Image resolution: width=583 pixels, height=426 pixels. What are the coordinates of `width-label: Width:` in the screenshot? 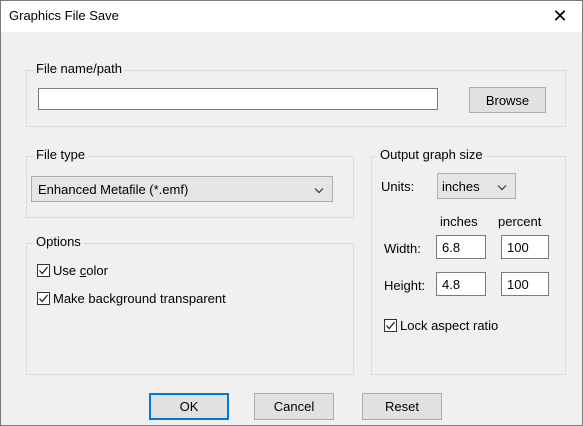 It's located at (402, 248).